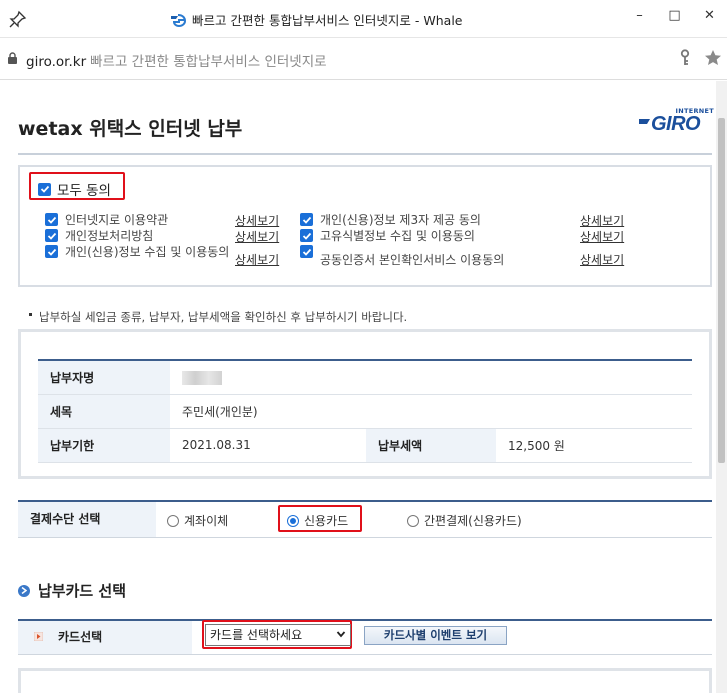 The image size is (727, 693). I want to click on payer-name-value, so click(431, 377).